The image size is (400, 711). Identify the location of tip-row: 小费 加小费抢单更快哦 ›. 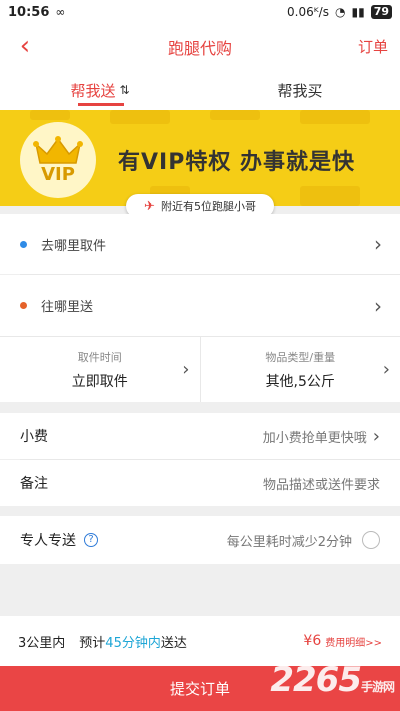
(200, 436).